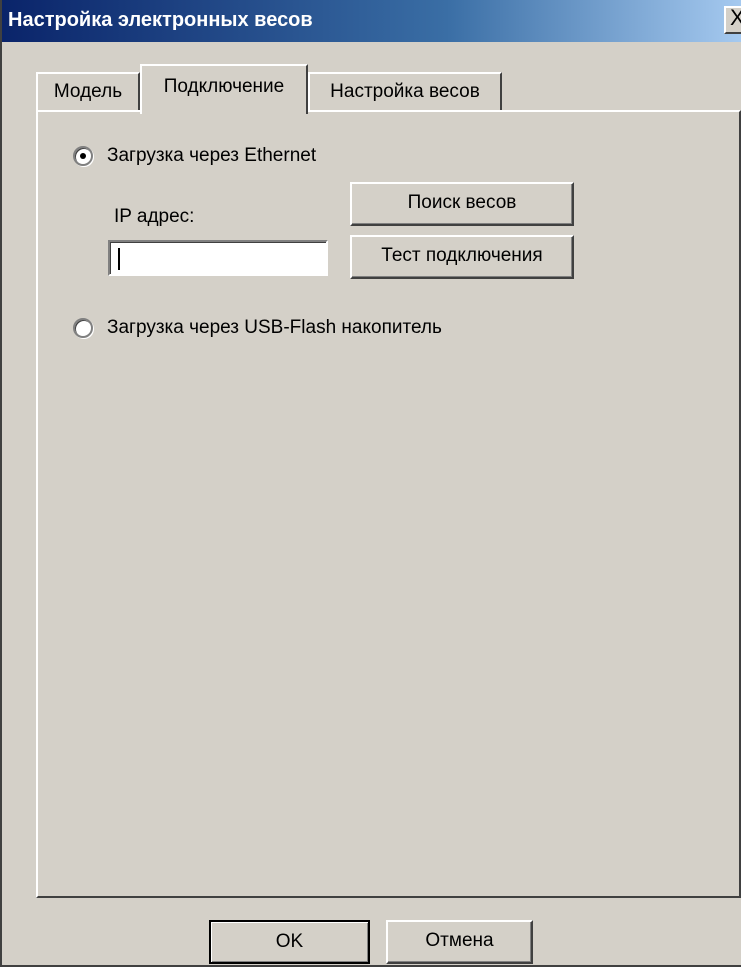  What do you see at coordinates (462, 257) in the screenshot?
I see `test-connection-button: Тест подключения` at bounding box center [462, 257].